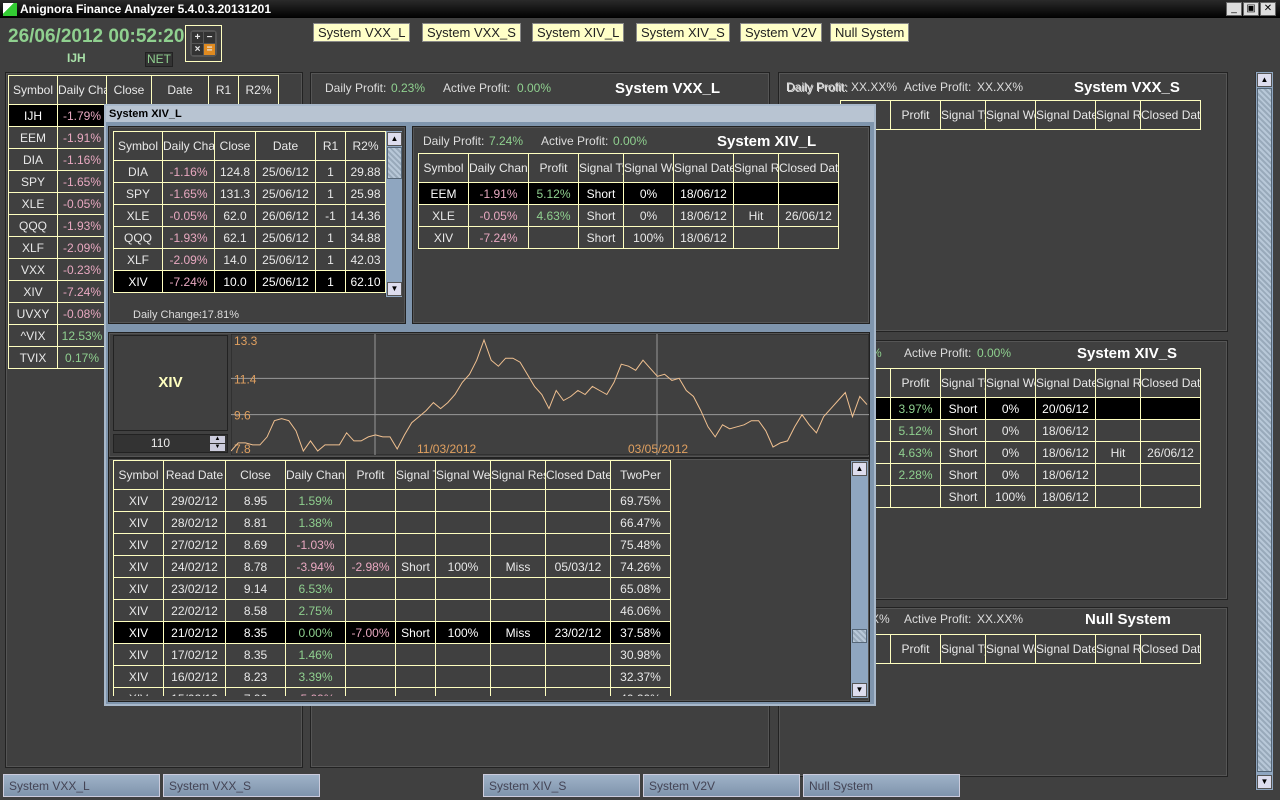 This screenshot has width=1280, height=800. What do you see at coordinates (392, 676) in the screenshot?
I see `table-row: XIV 16/02/12 8.23 3.39% 32.37%` at bounding box center [392, 676].